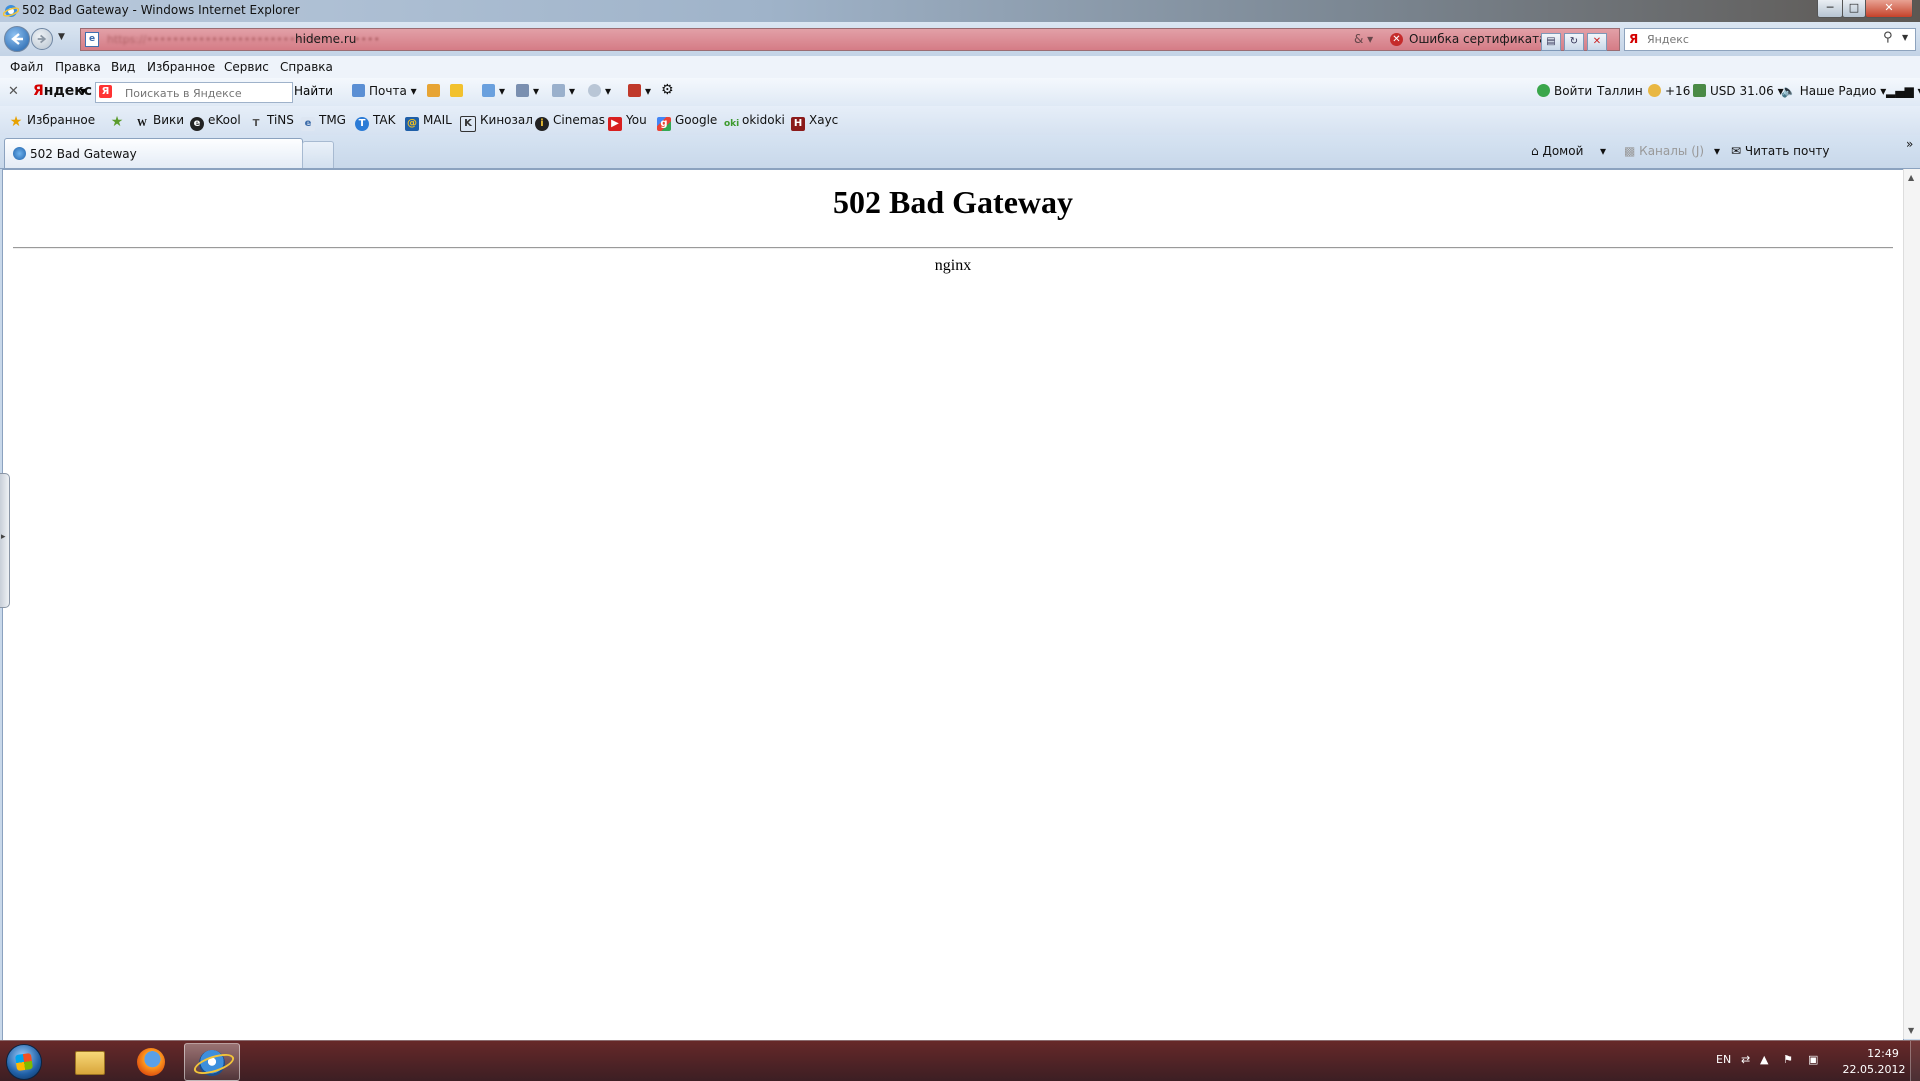  What do you see at coordinates (332, 120) in the screenshot?
I see `fav-link-label: TMG` at bounding box center [332, 120].